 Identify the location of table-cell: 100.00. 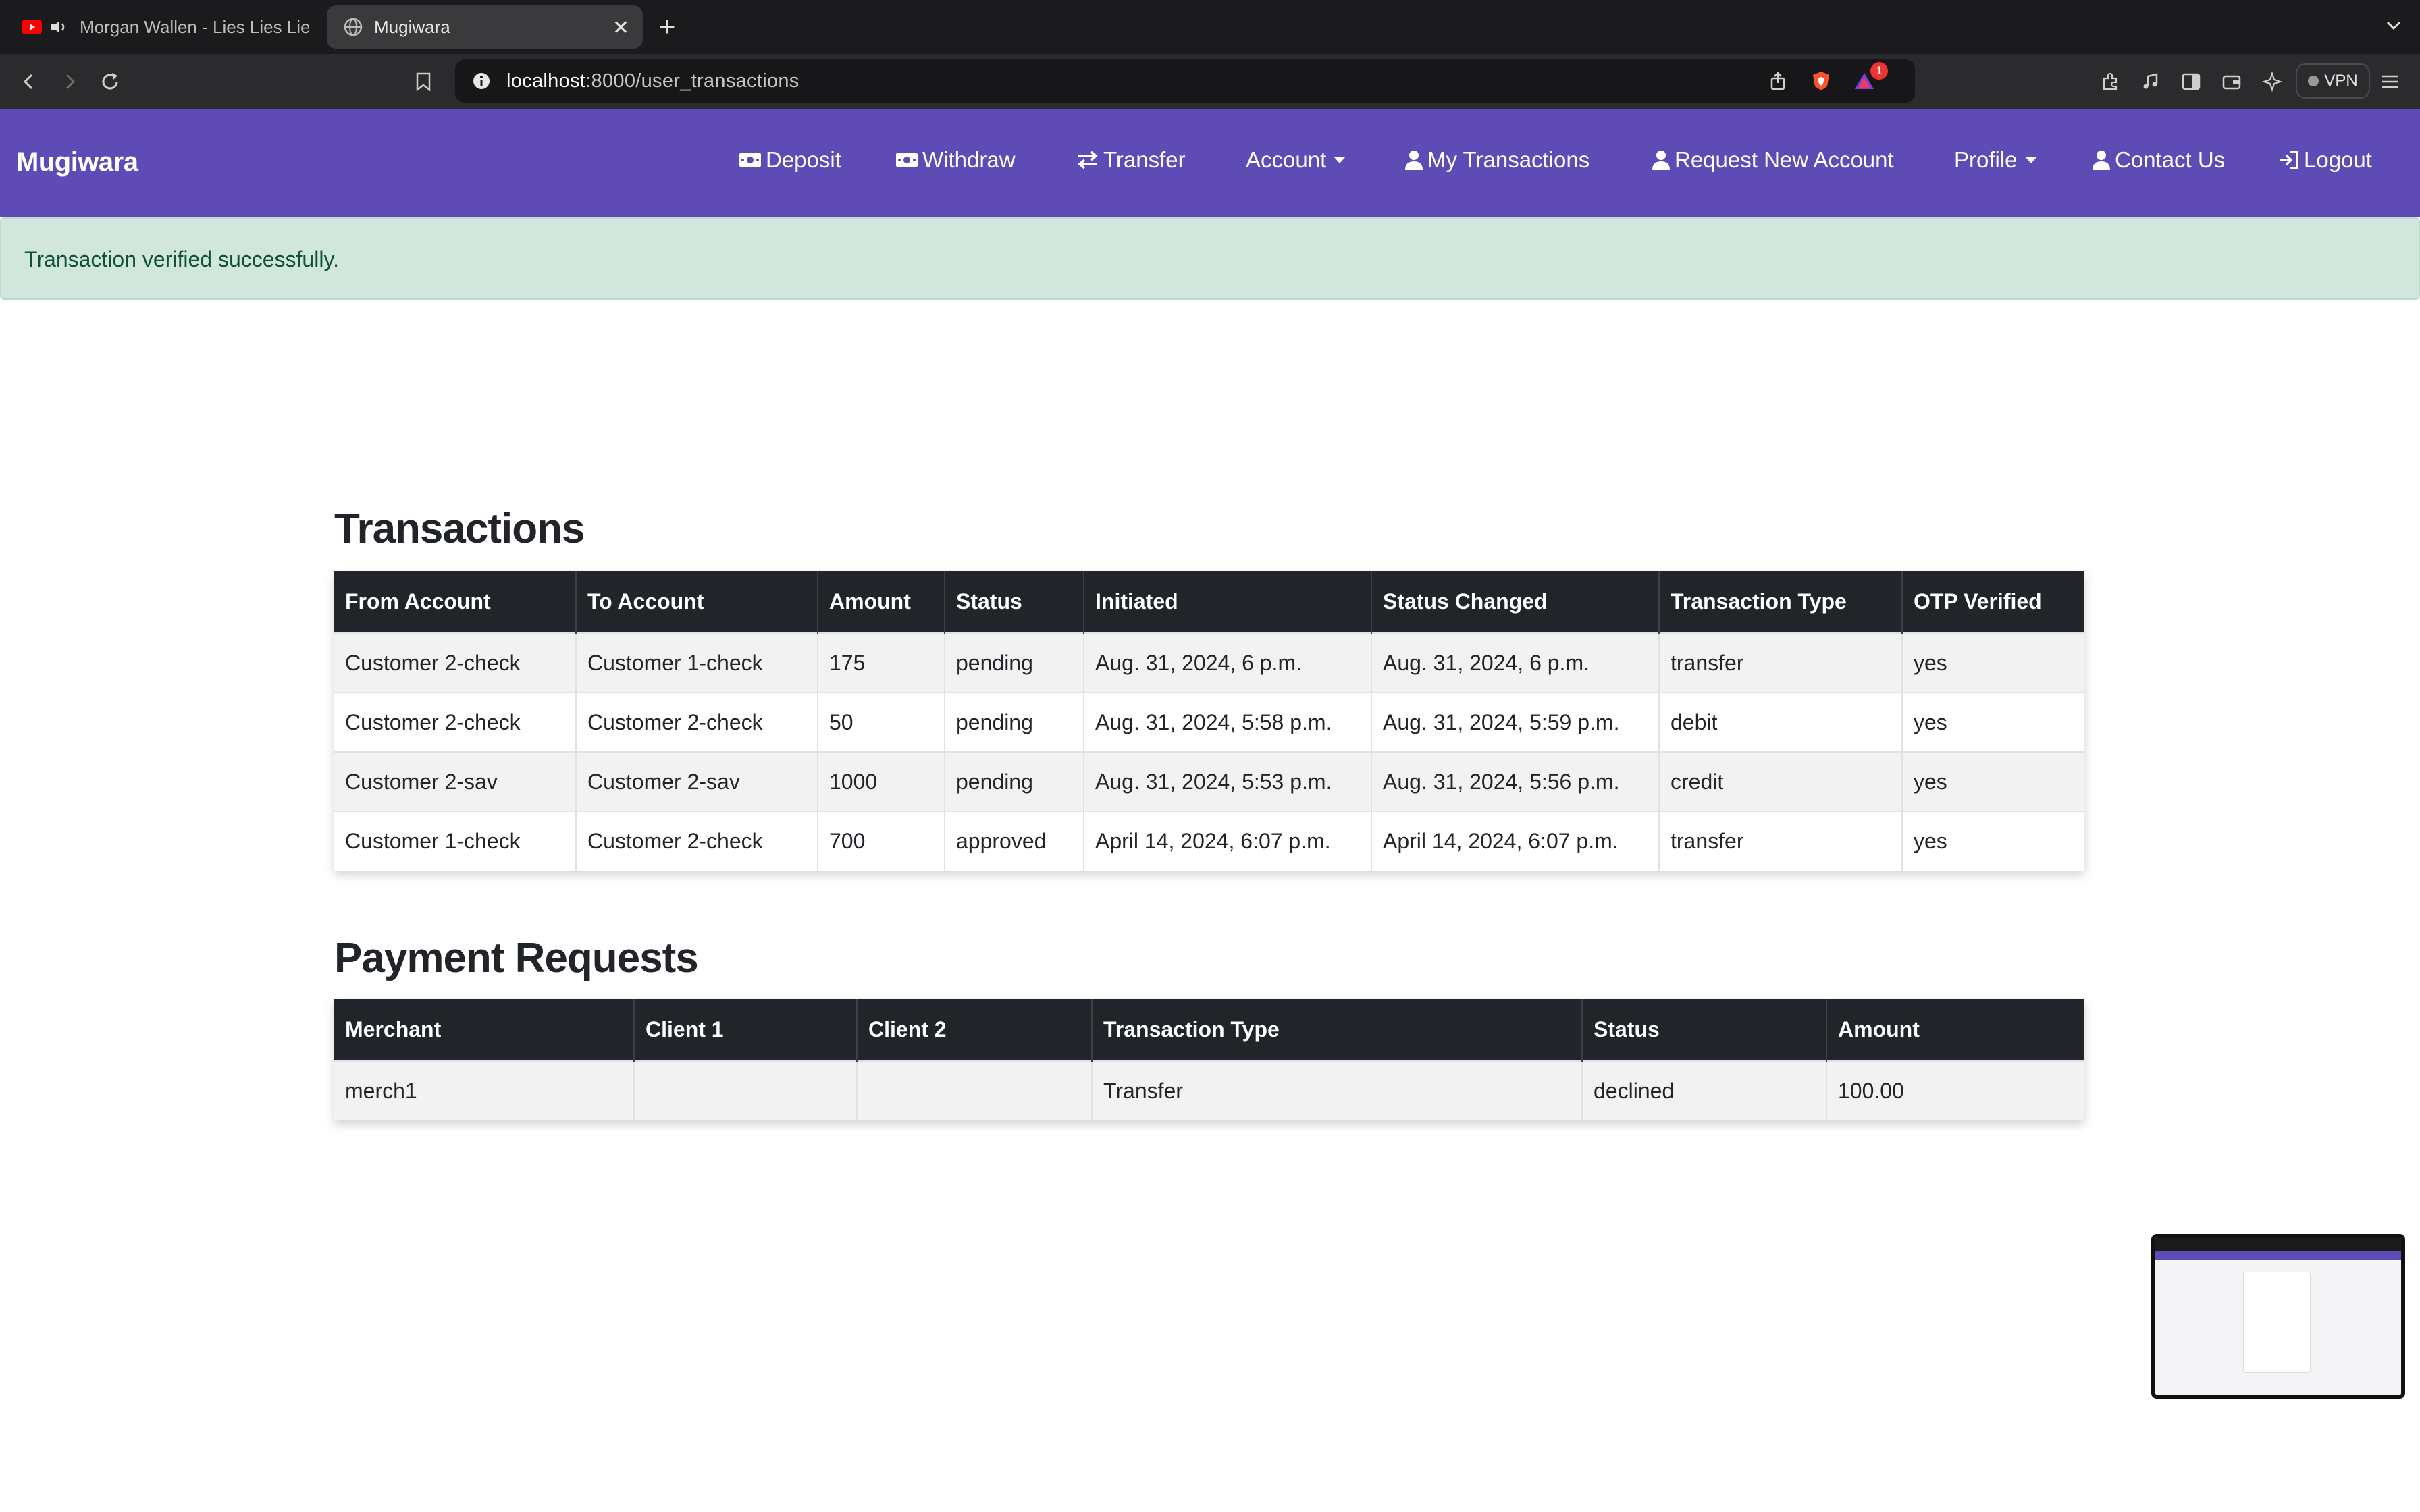
(1955, 1090).